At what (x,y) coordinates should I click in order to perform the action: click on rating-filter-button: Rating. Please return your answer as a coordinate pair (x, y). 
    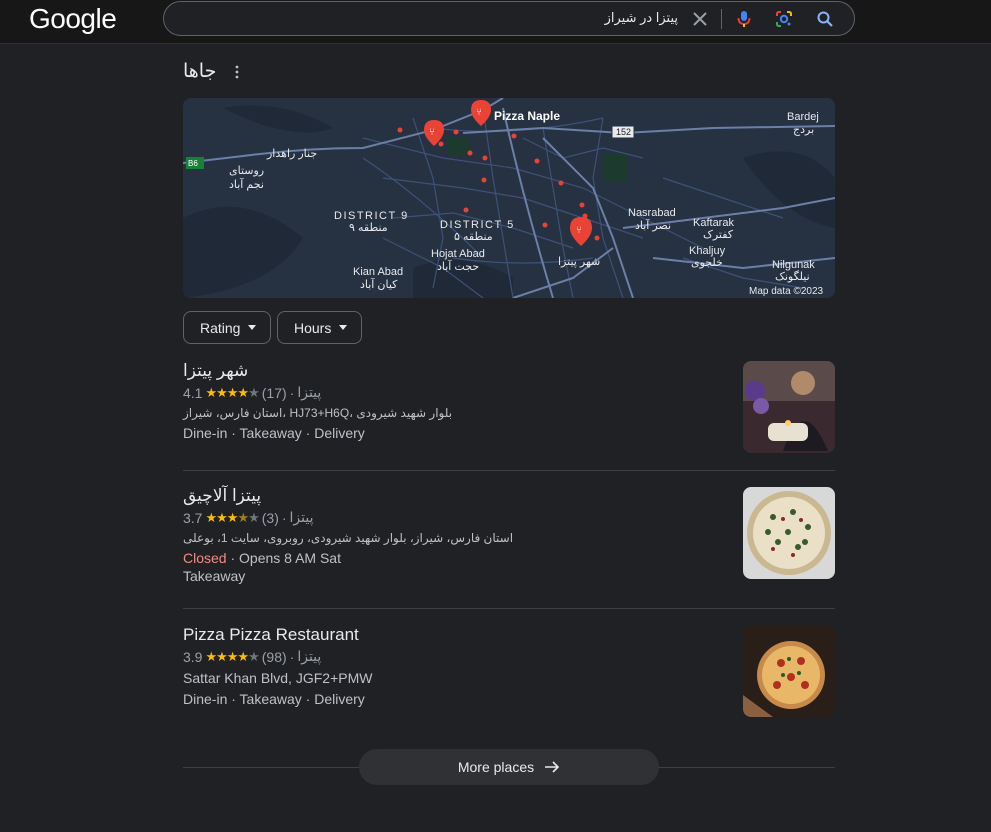
    Looking at the image, I should click on (227, 327).